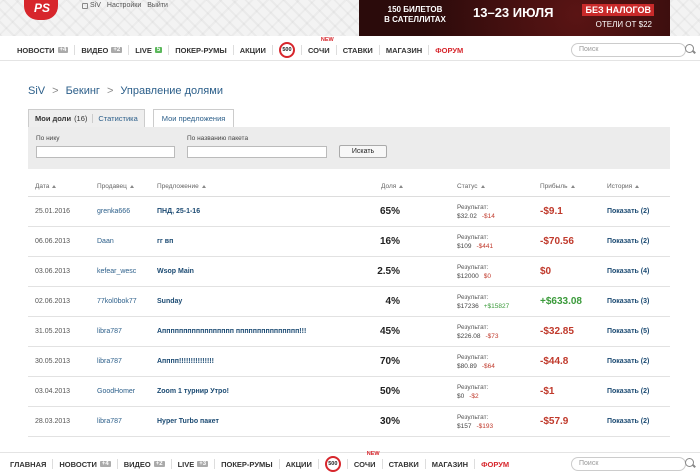 Image resolution: width=700 pixels, height=474 pixels. Describe the element at coordinates (41, 10) in the screenshot. I see `site-logo: PS` at that location.